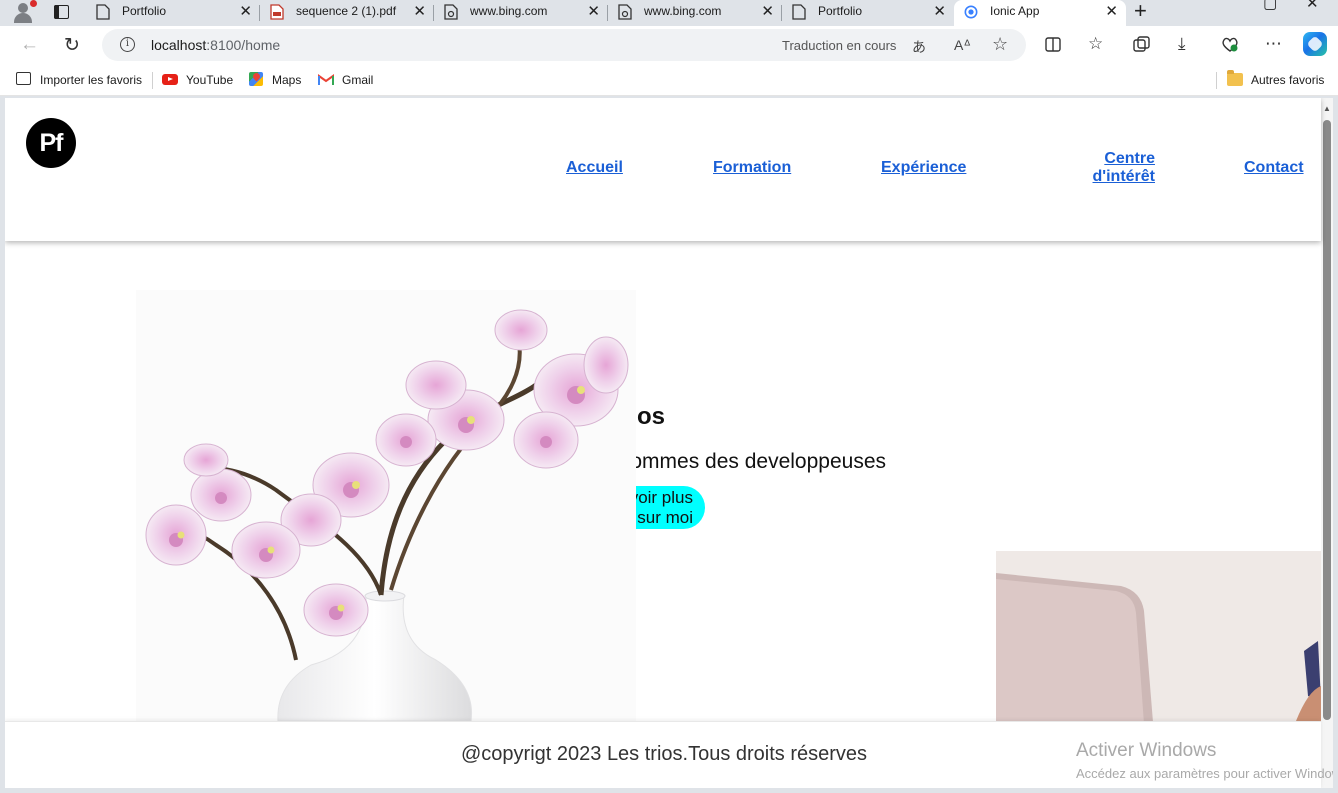 This screenshot has height=793, width=1338. What do you see at coordinates (24, 11) in the screenshot?
I see `profile-icon` at bounding box center [24, 11].